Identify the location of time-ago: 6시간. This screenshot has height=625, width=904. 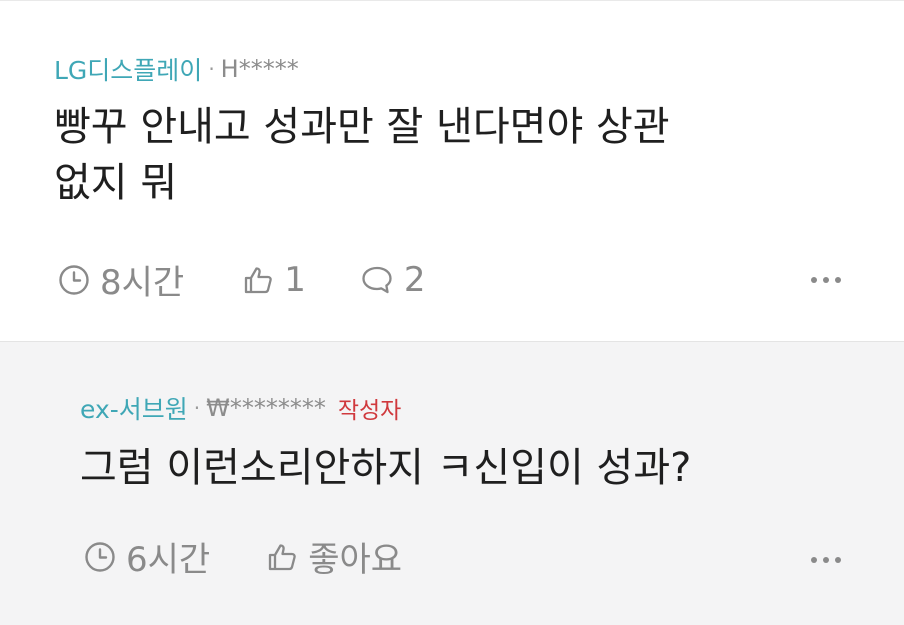
(168, 560).